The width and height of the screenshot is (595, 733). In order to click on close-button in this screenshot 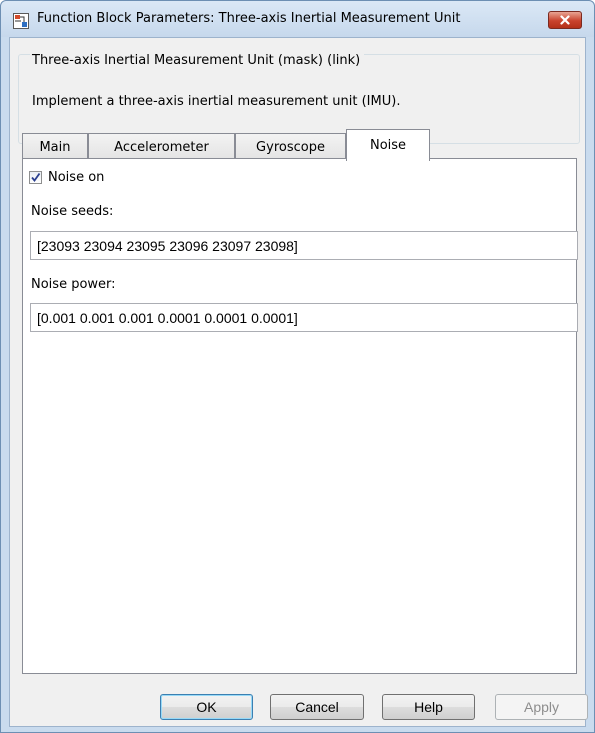, I will do `click(565, 20)`.